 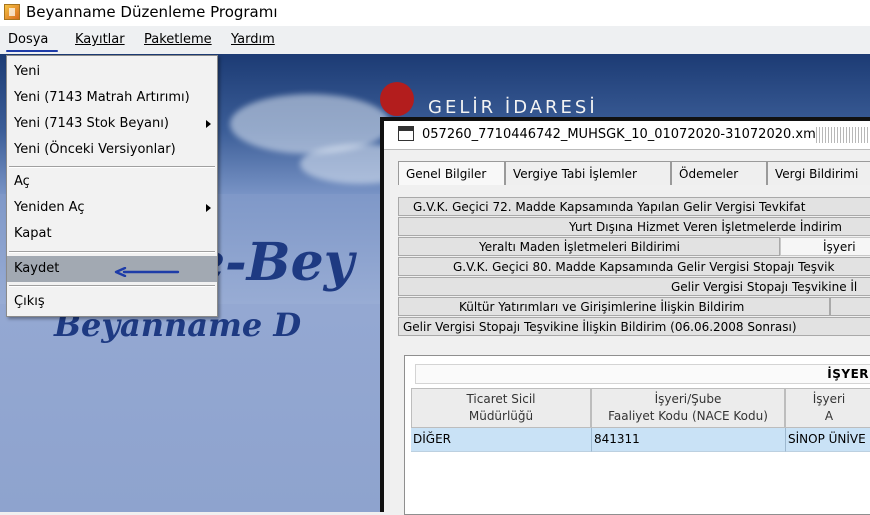 What do you see at coordinates (688, 440) in the screenshot?
I see `table-cell: 841311` at bounding box center [688, 440].